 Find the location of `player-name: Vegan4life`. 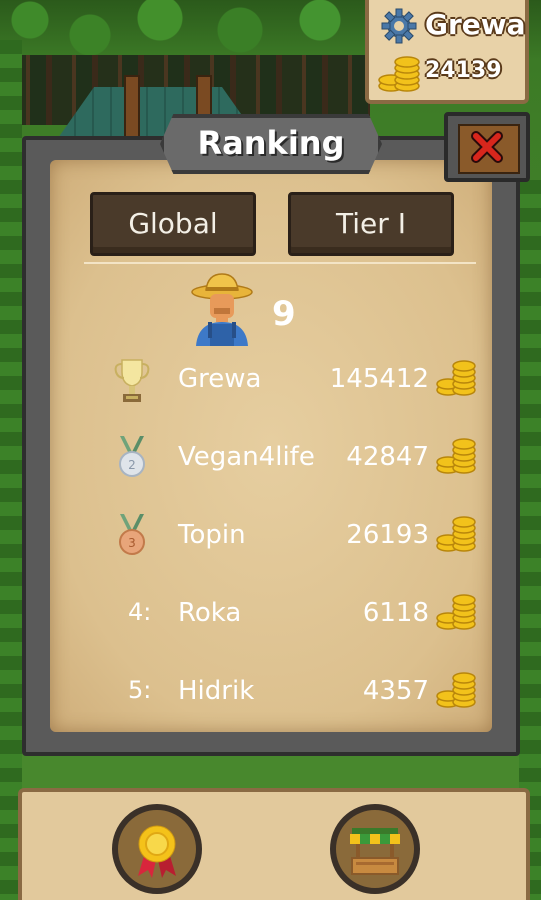

player-name: Vegan4life is located at coordinates (246, 457).